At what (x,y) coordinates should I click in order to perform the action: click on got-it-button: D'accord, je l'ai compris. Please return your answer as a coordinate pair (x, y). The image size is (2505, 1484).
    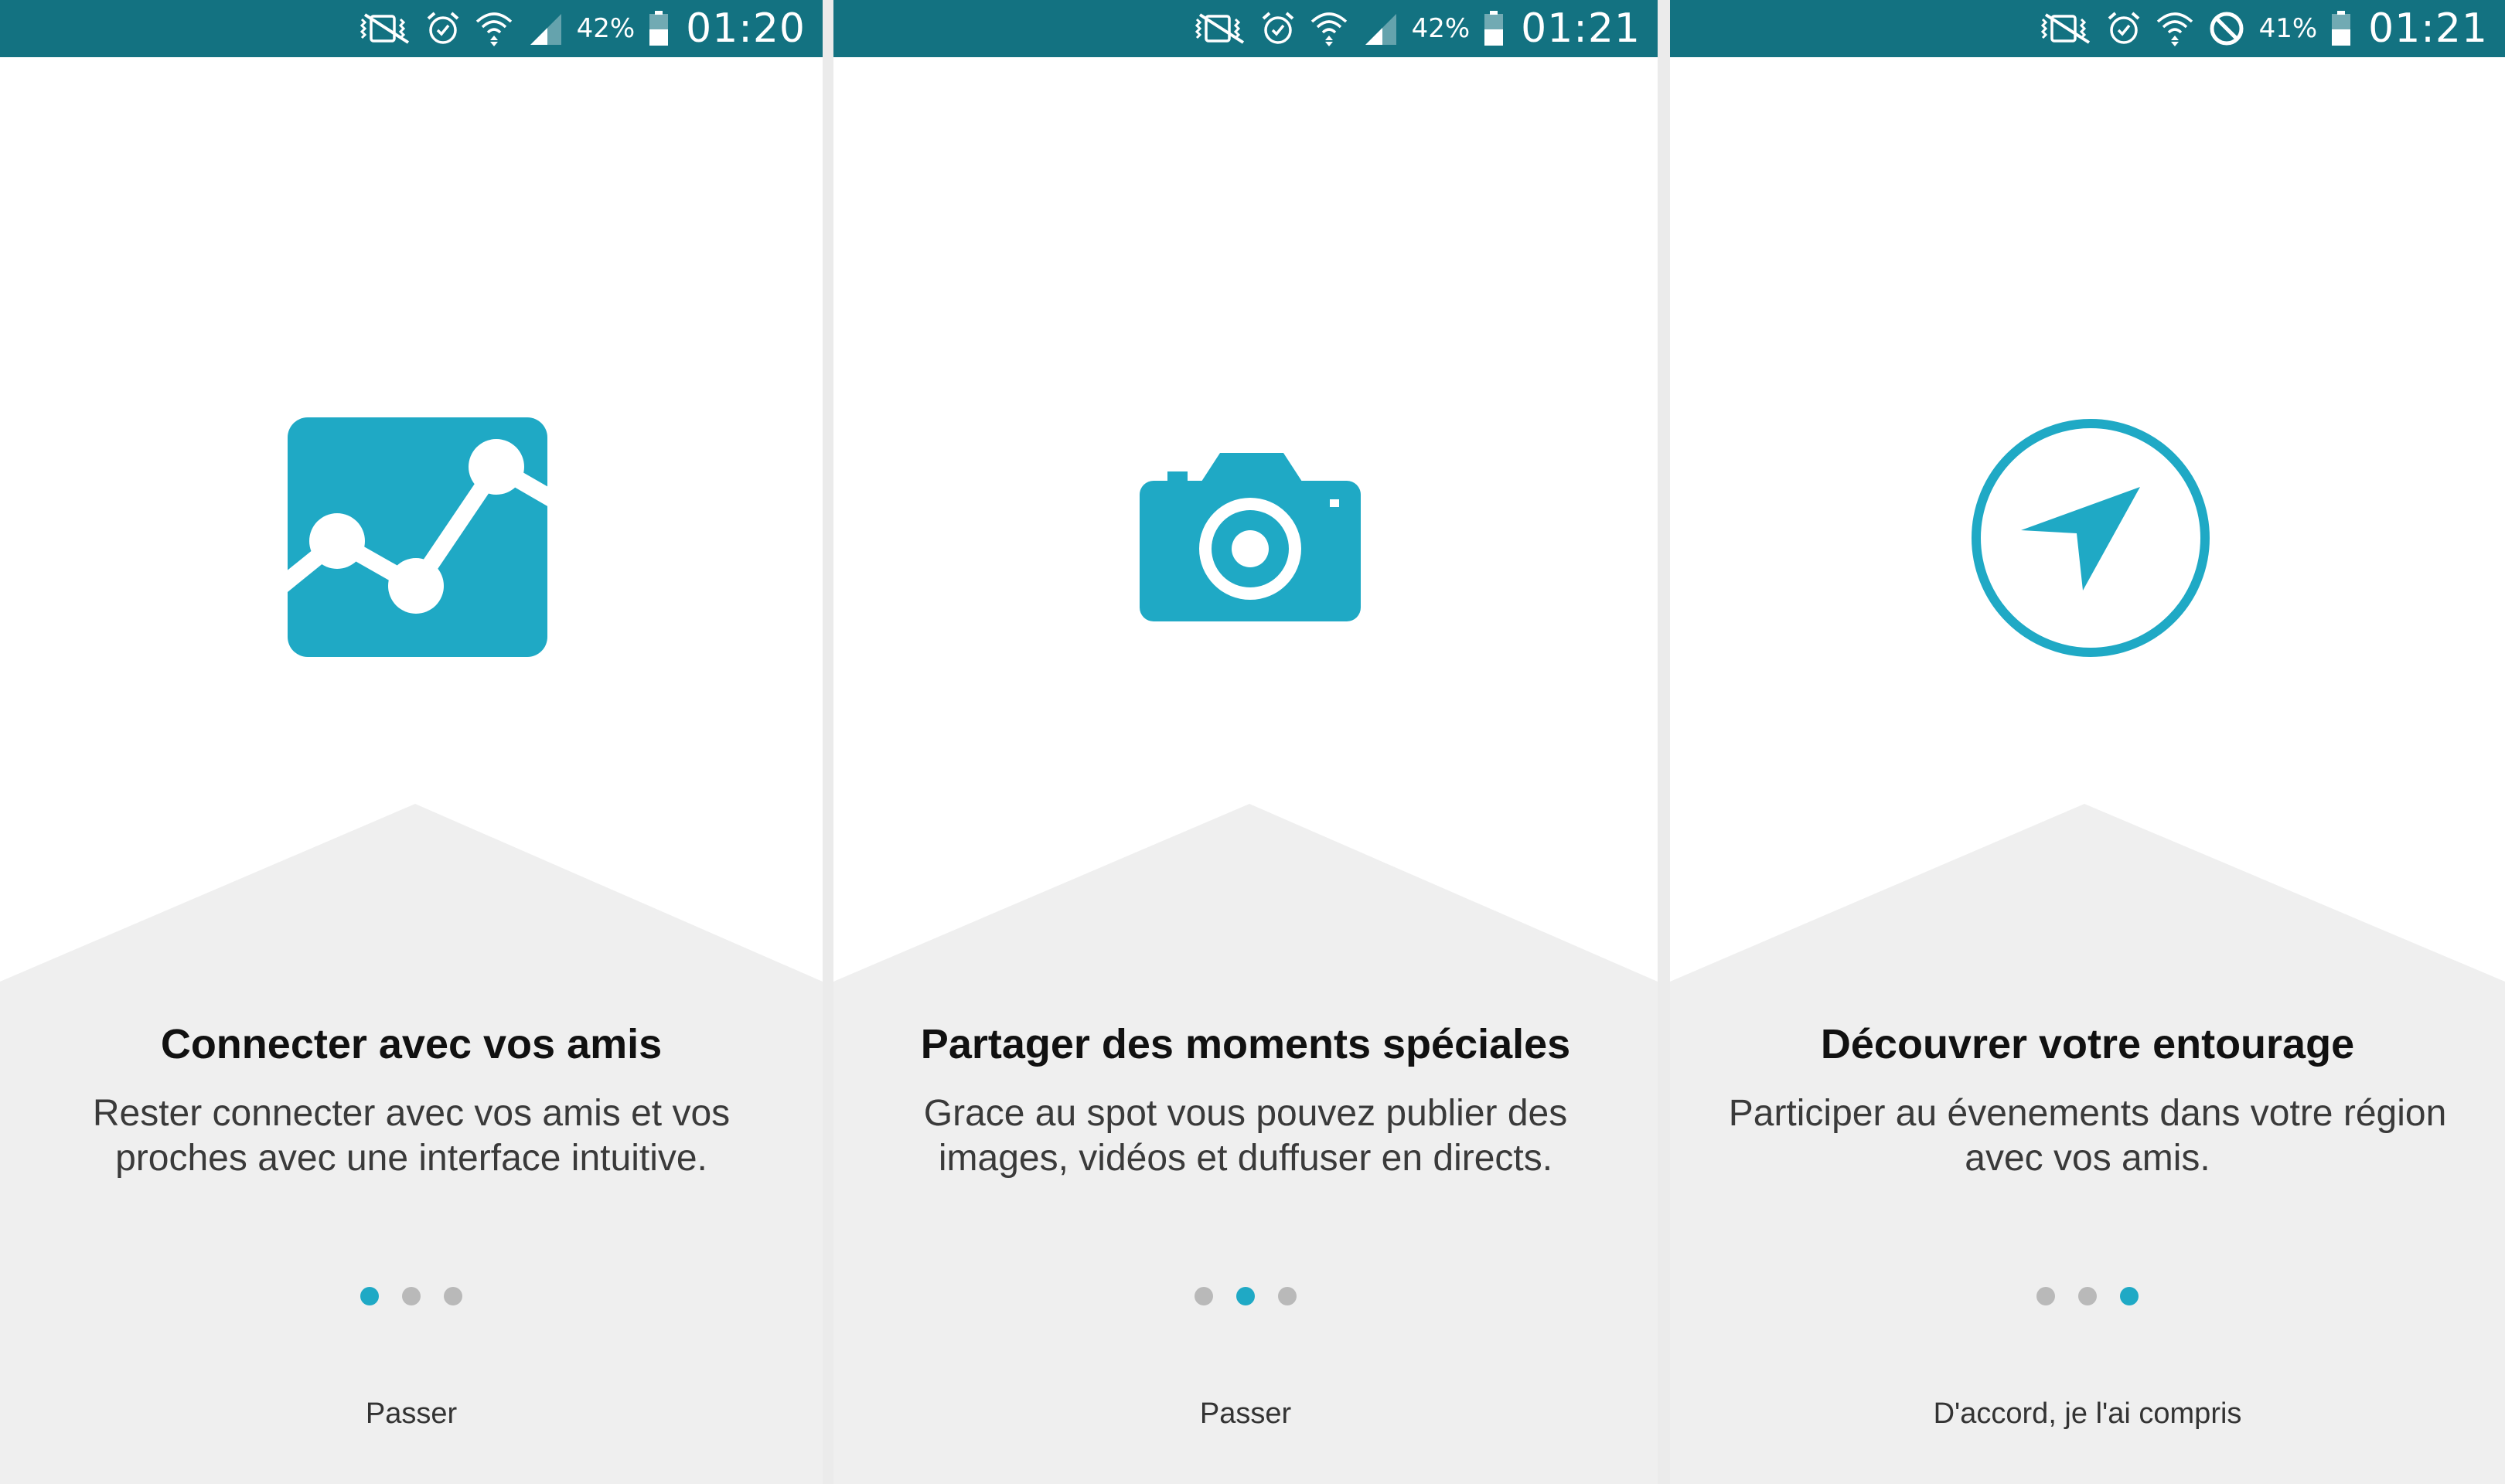
    Looking at the image, I should click on (2087, 1414).